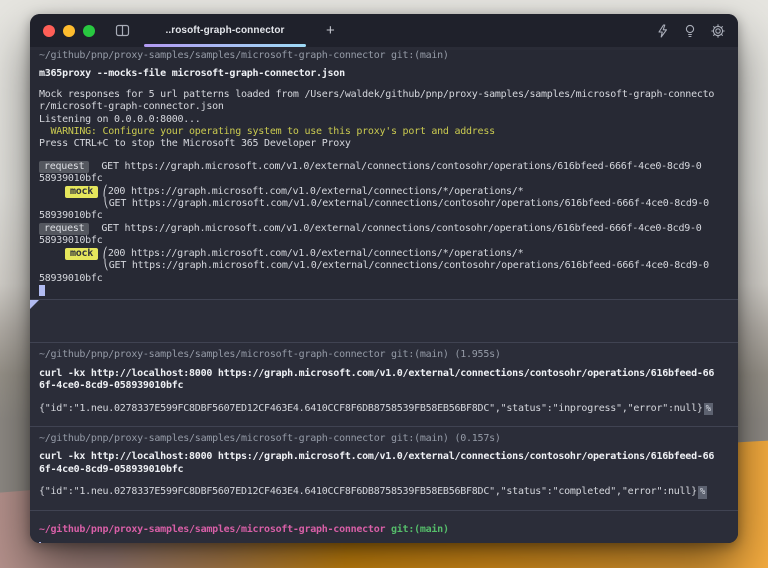 This screenshot has width=768, height=568. What do you see at coordinates (417, 529) in the screenshot?
I see `prompt-git-branch: git:(main)` at bounding box center [417, 529].